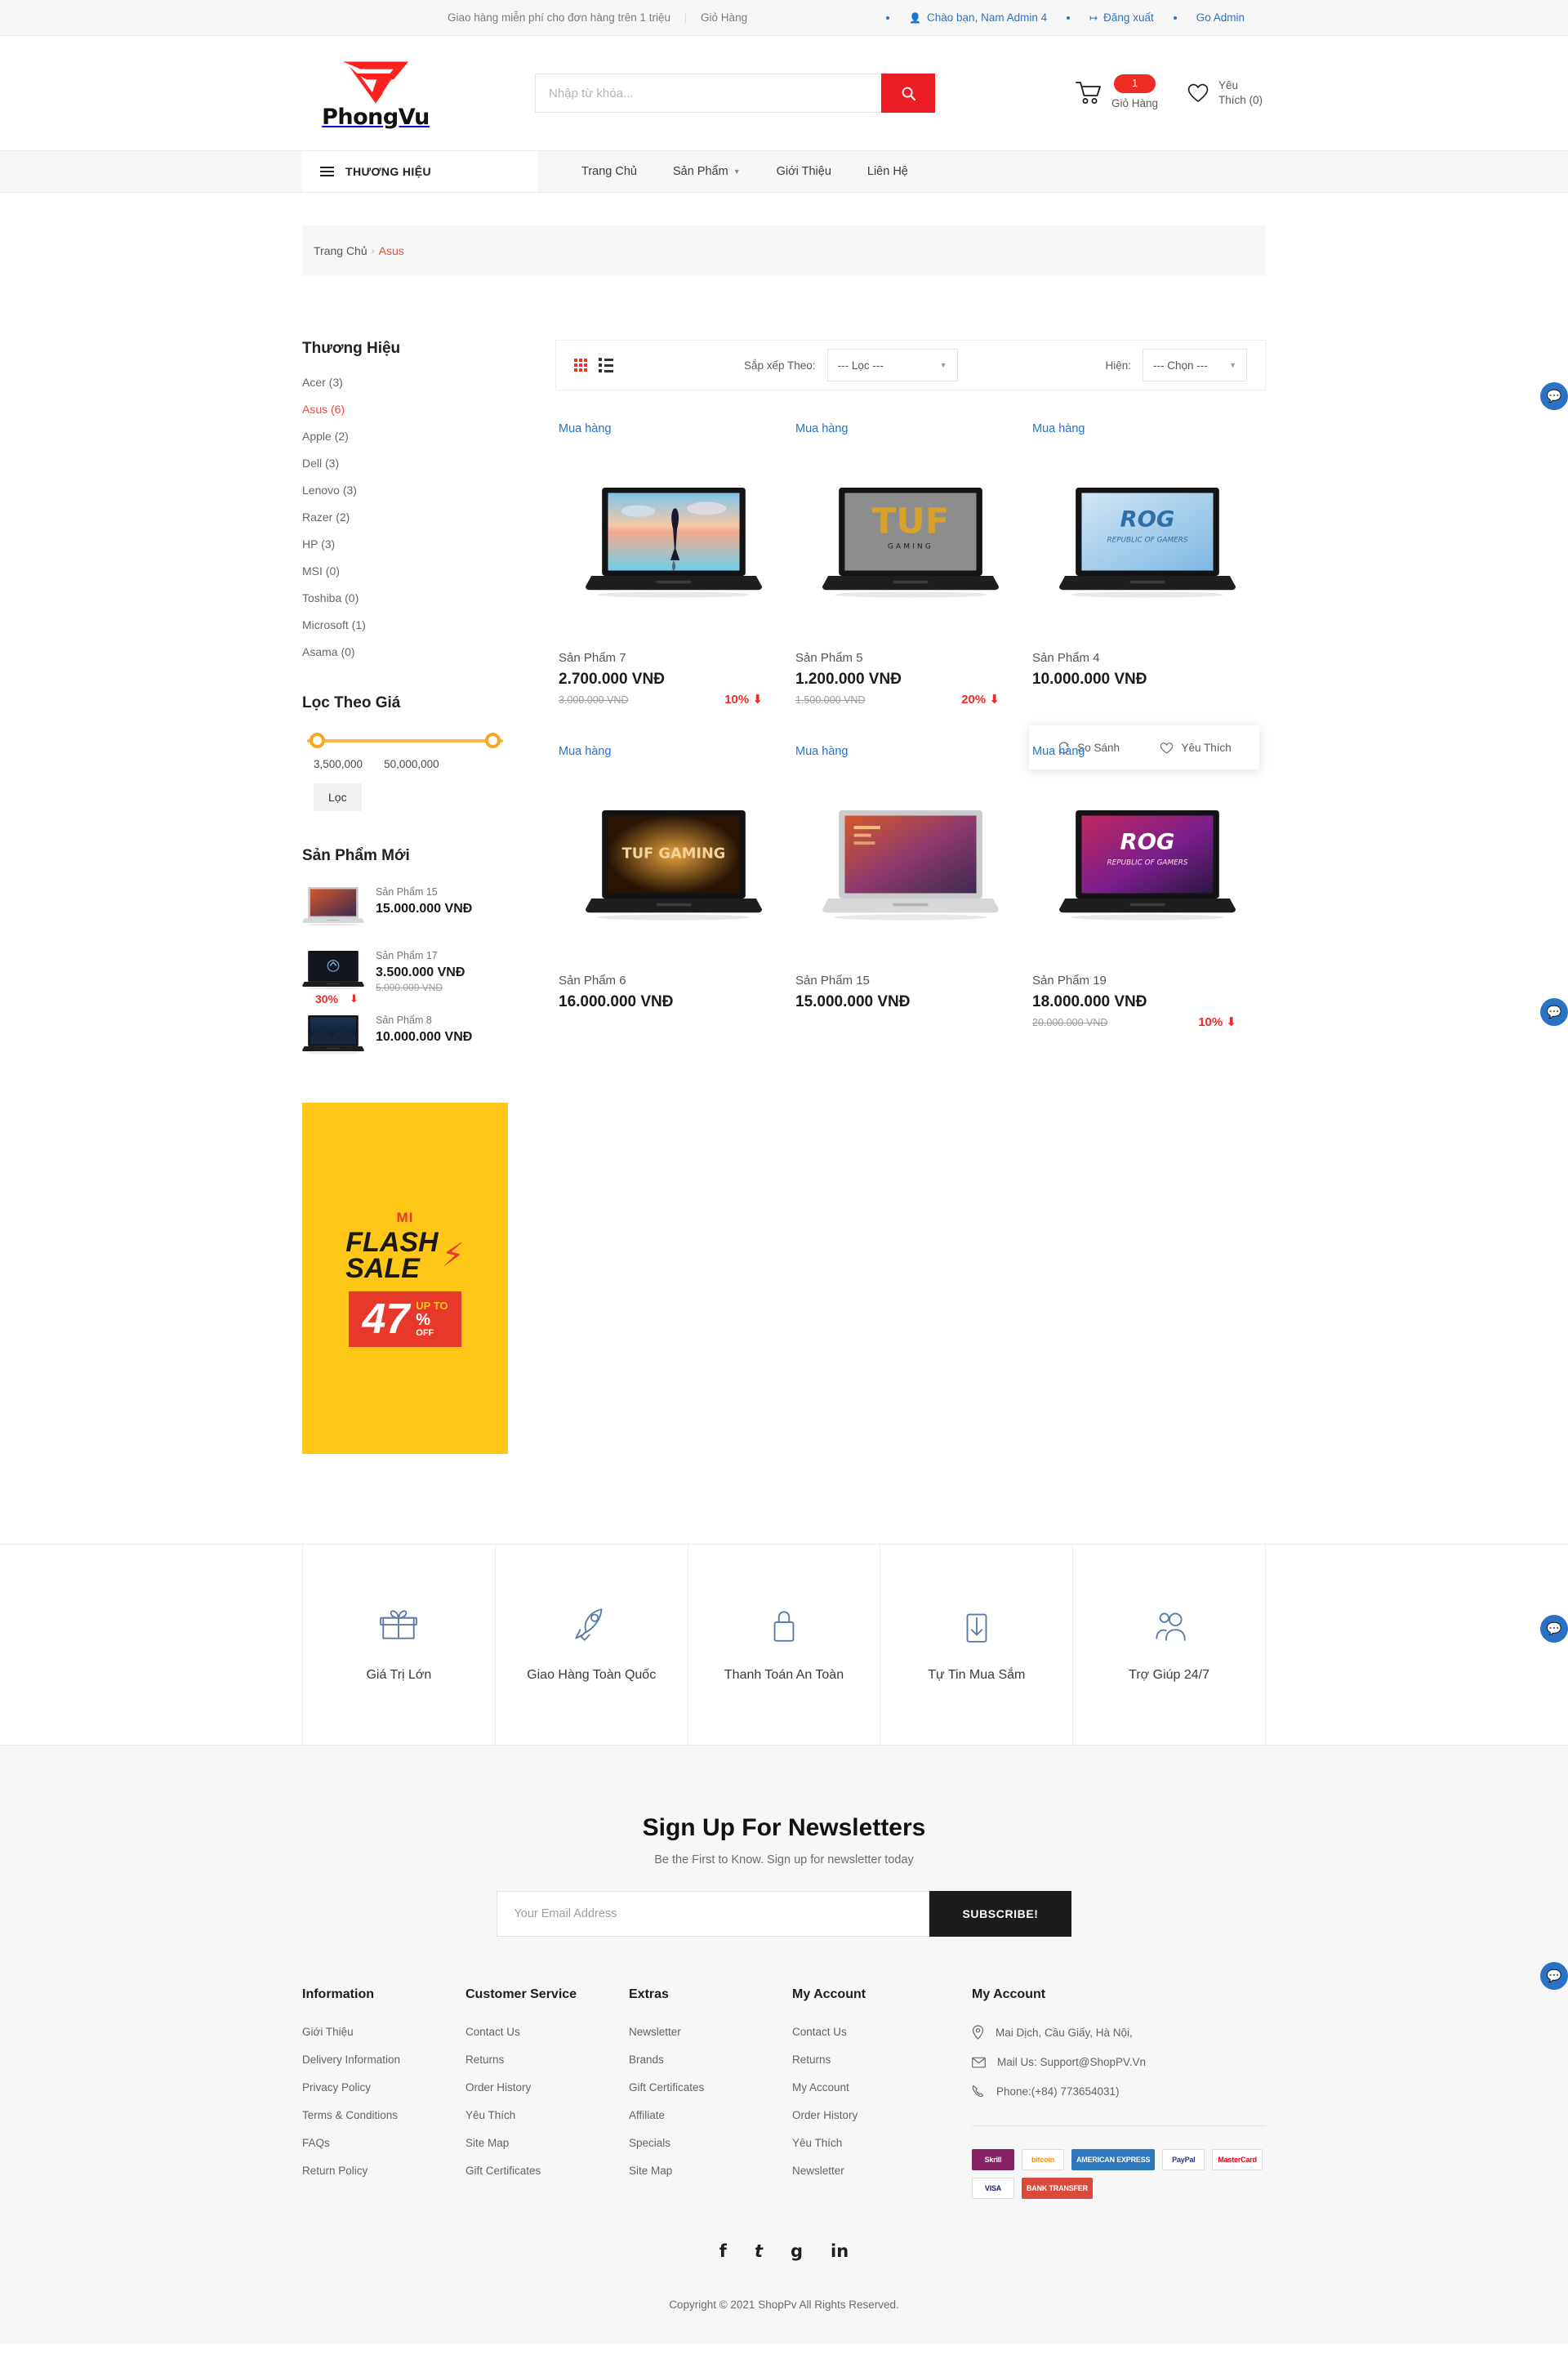  What do you see at coordinates (338, 797) in the screenshot?
I see `apply-price-filter-button: Lọc` at bounding box center [338, 797].